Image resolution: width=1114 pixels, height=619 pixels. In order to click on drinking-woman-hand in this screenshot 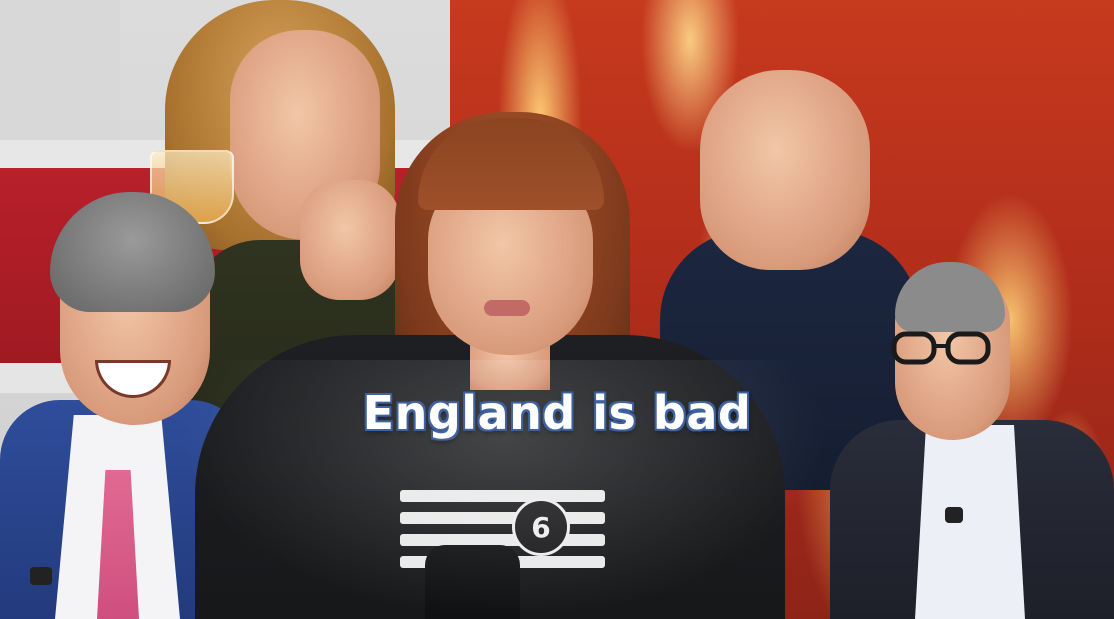, I will do `click(350, 240)`.